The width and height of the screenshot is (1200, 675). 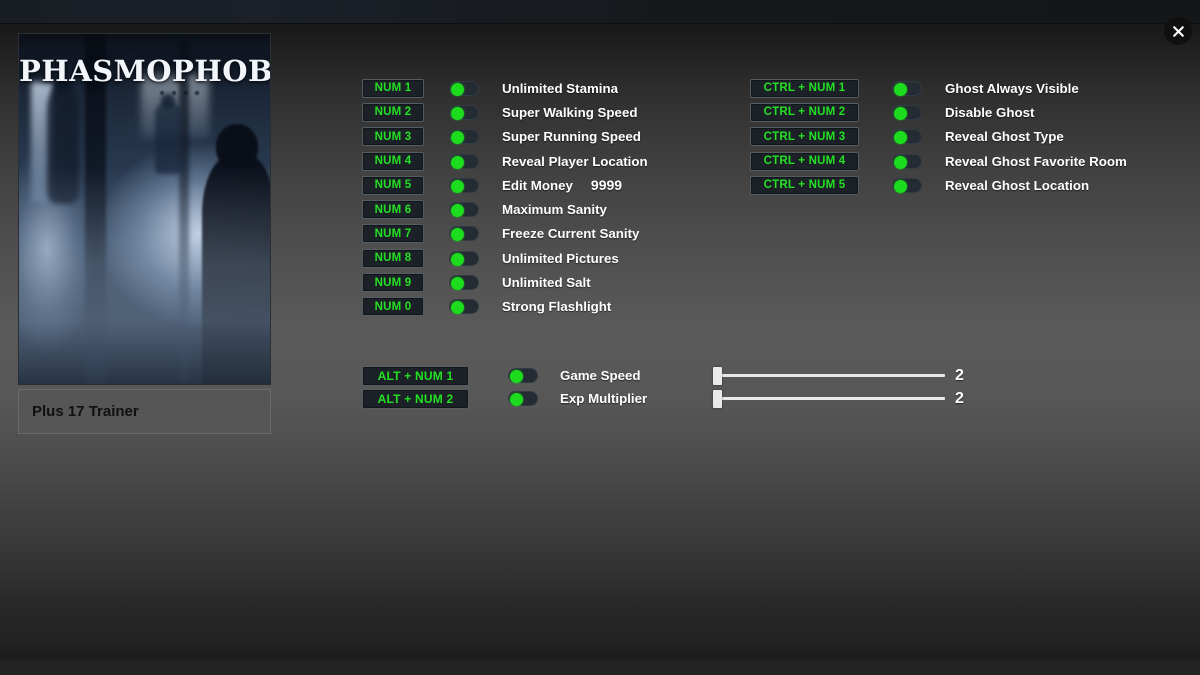 I want to click on cheat-row: NUM 5 Edit Money 9999, so click(x=505, y=185).